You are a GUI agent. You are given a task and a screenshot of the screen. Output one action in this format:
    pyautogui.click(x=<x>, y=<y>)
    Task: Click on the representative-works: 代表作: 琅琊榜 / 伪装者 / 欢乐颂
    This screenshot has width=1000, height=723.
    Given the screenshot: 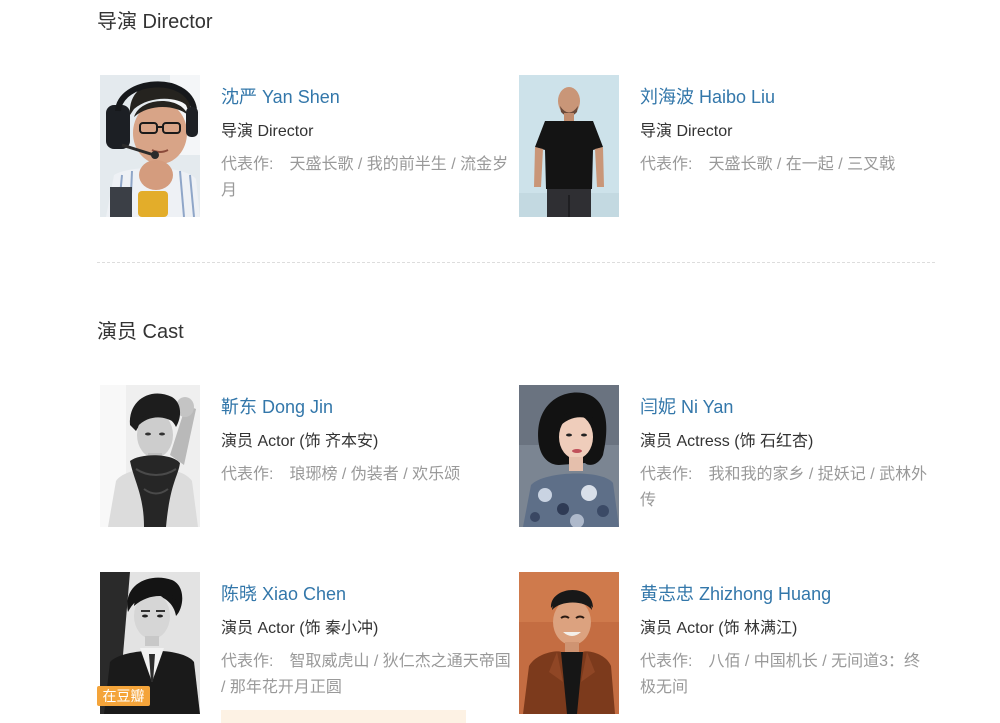 What is the action you would take?
    pyautogui.click(x=368, y=475)
    